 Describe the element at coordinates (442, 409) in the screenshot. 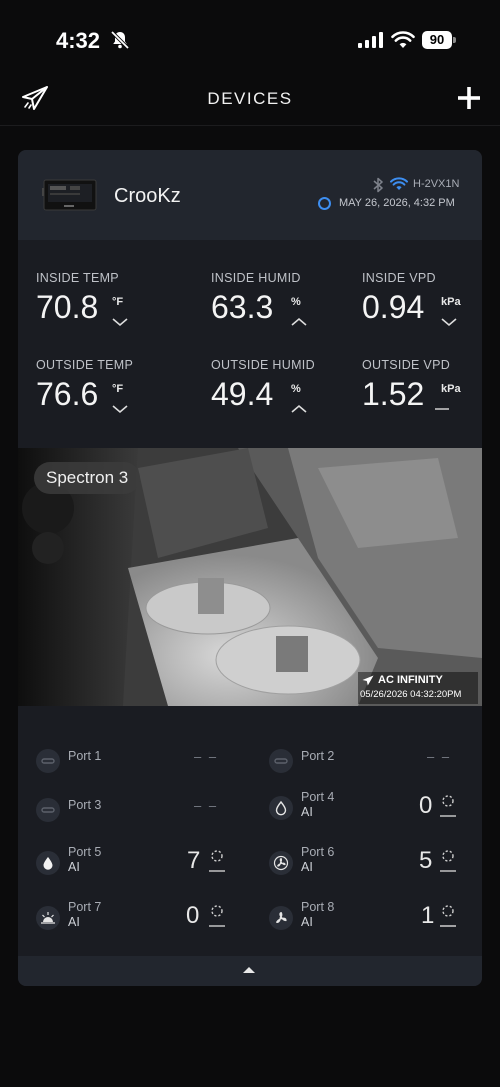

I see `trend-flat-icon` at that location.